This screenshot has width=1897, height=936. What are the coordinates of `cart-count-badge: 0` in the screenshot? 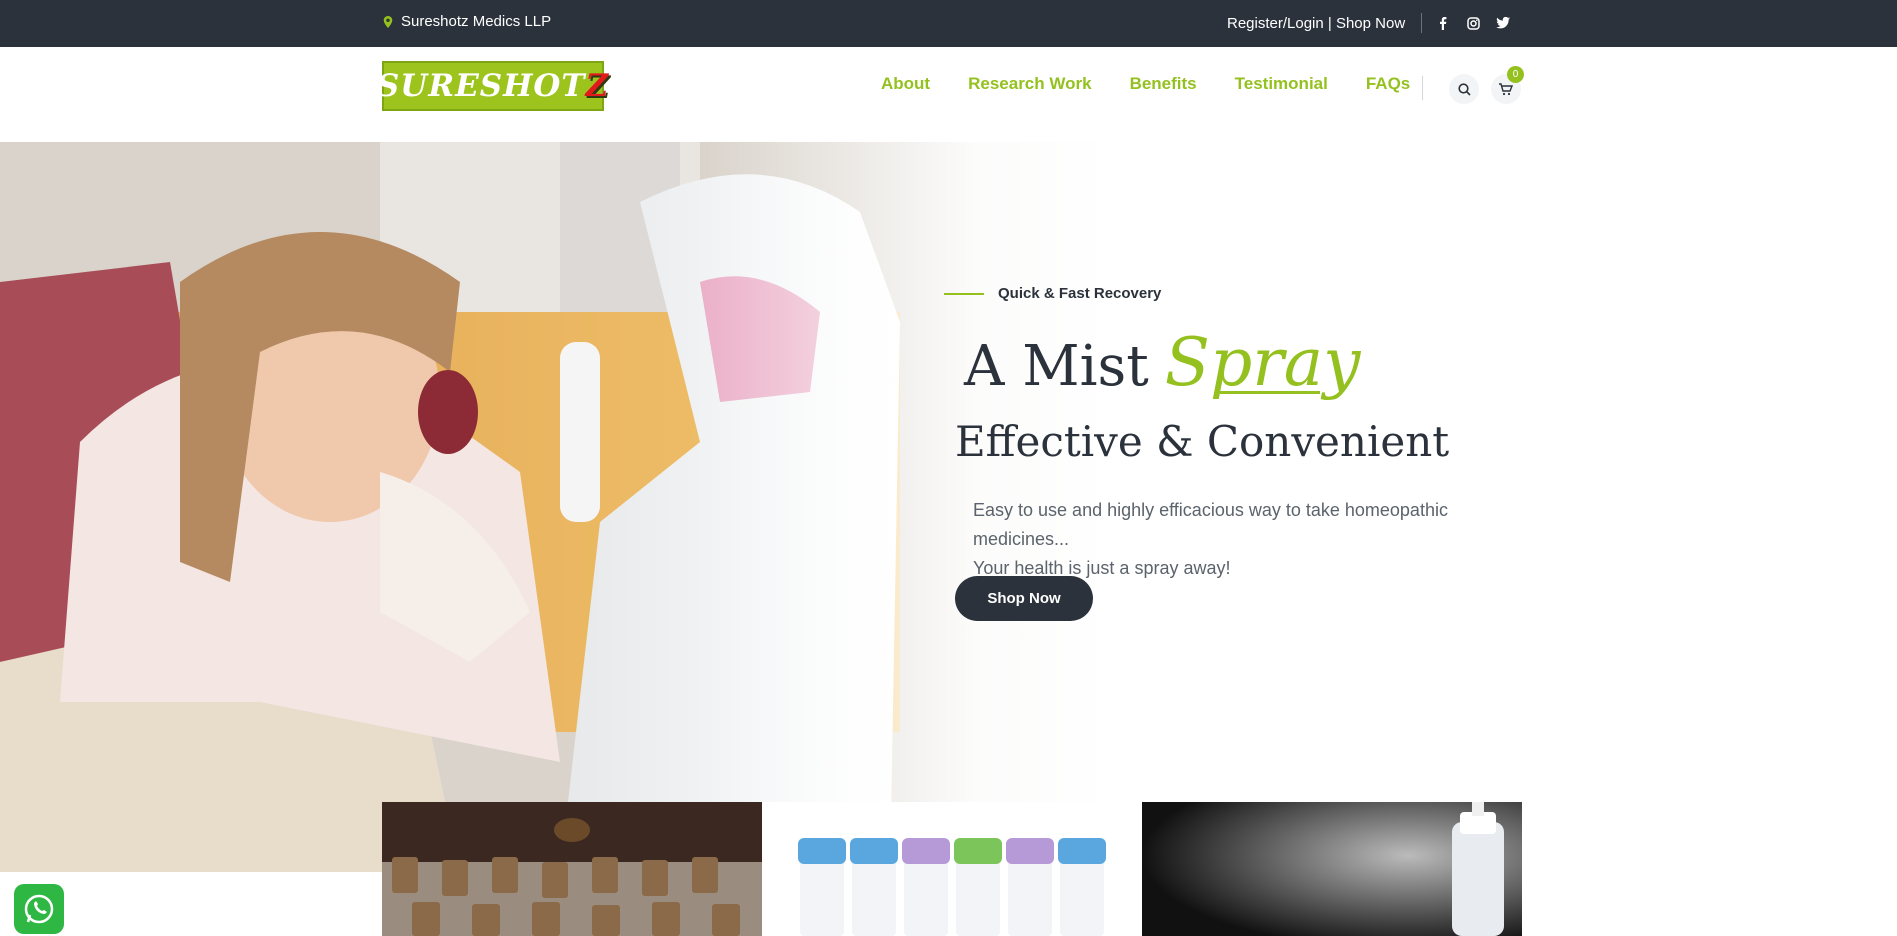 It's located at (1515, 74).